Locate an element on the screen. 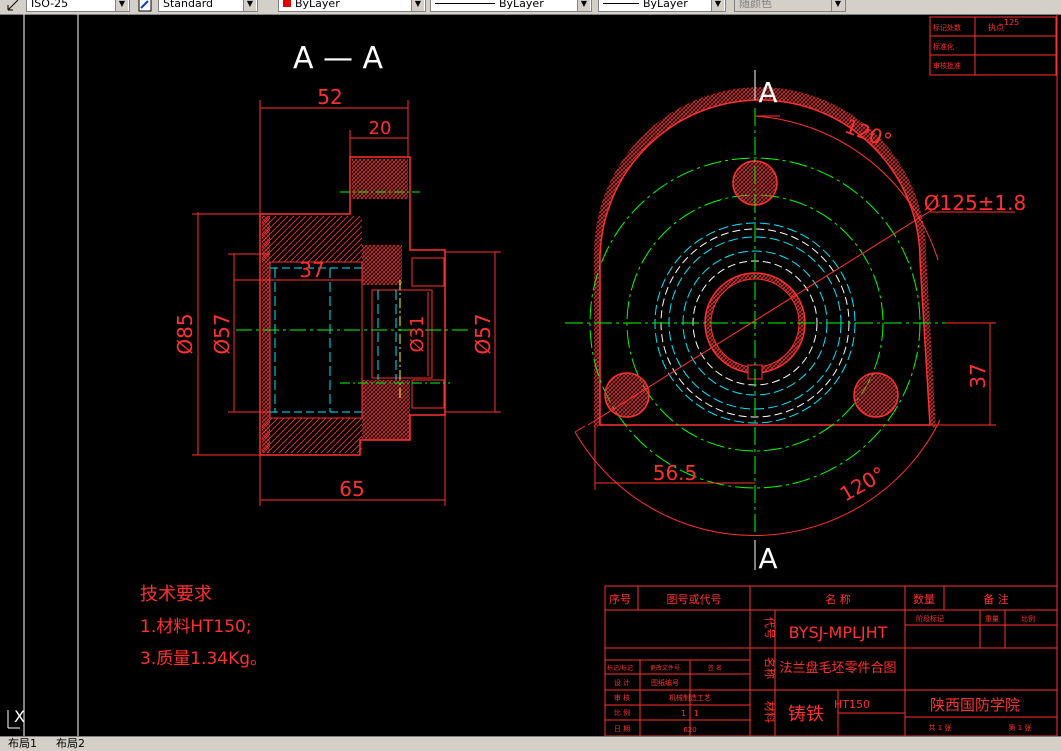 Image resolution: width=1061 pixels, height=751 pixels. dim-angle-top: 120° is located at coordinates (868, 133).